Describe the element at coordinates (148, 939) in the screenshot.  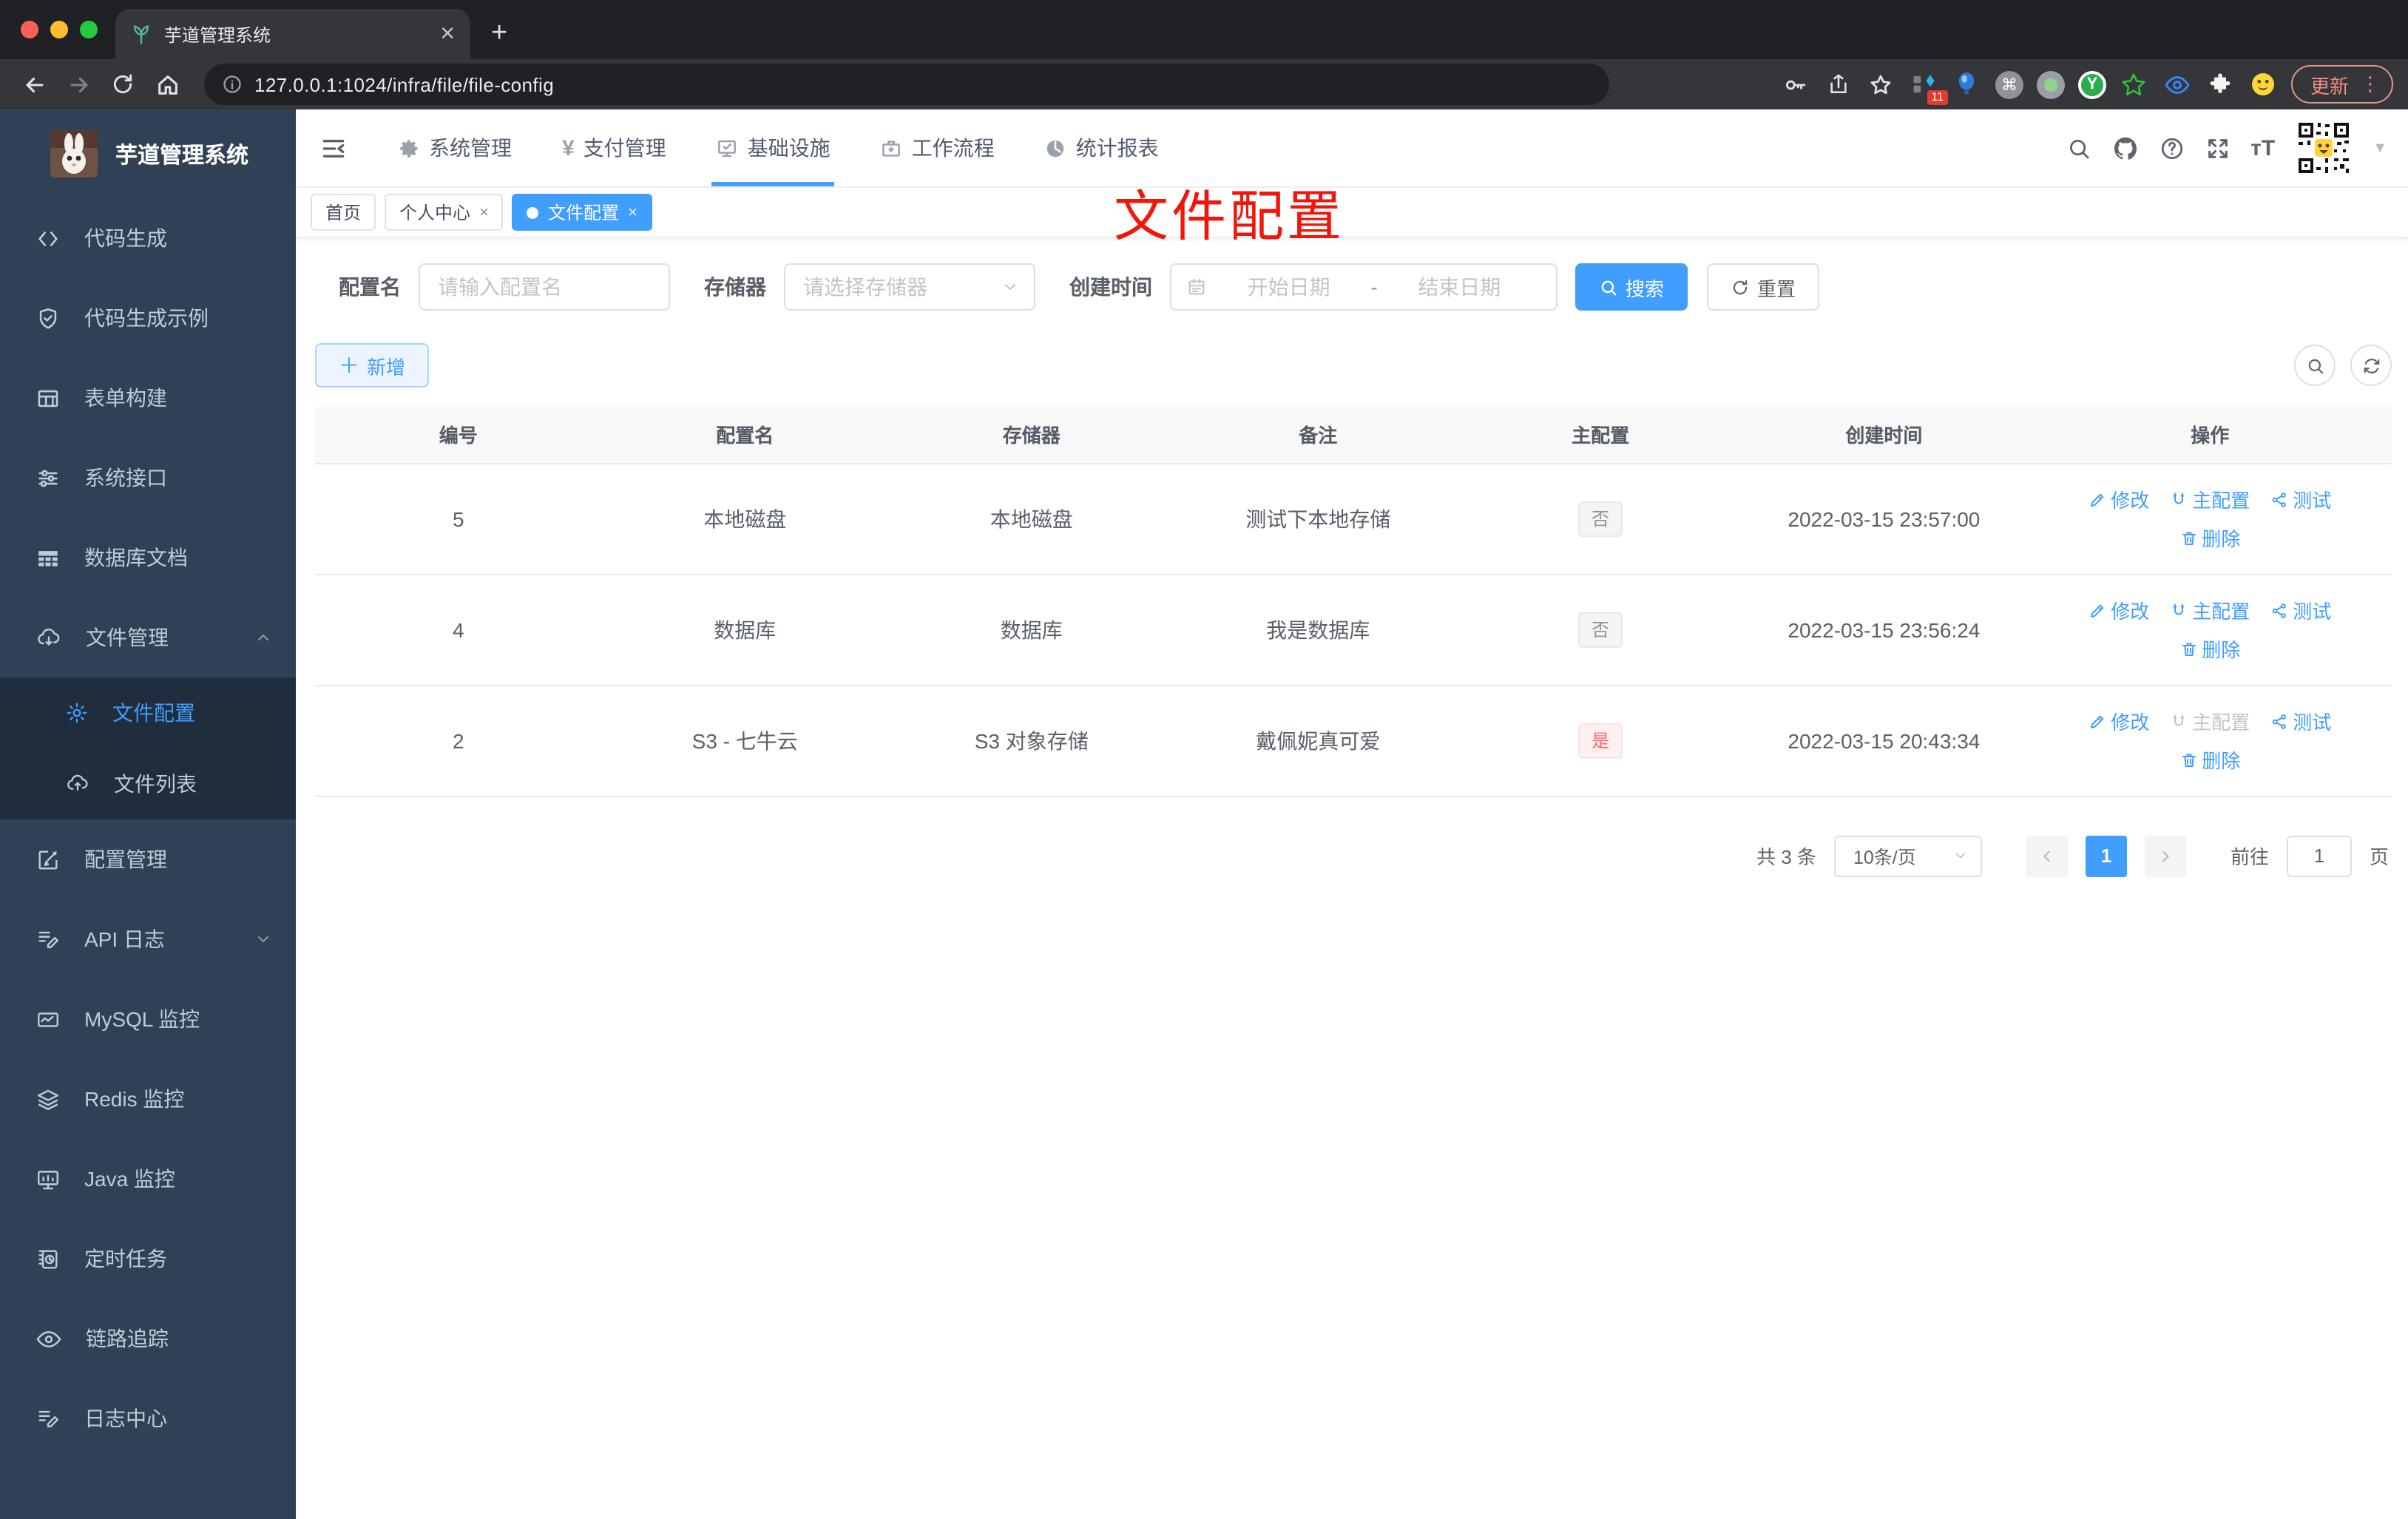
I see `sidebar-item-api-log: API 日志` at that location.